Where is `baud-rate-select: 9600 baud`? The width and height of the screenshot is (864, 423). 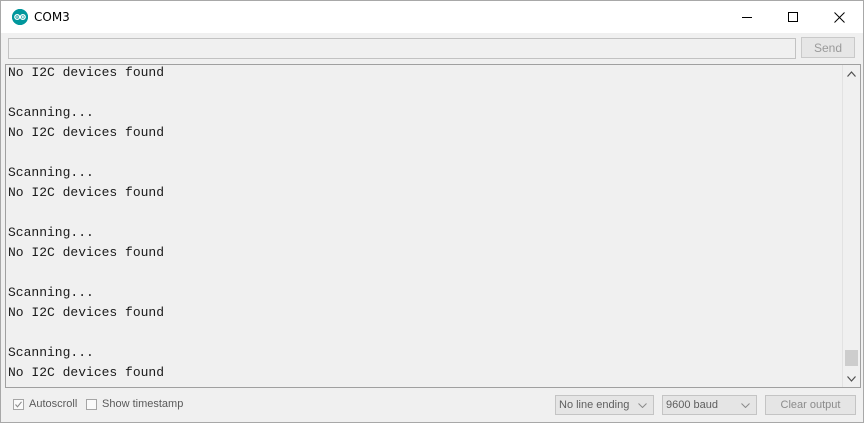 baud-rate-select: 9600 baud is located at coordinates (709, 405).